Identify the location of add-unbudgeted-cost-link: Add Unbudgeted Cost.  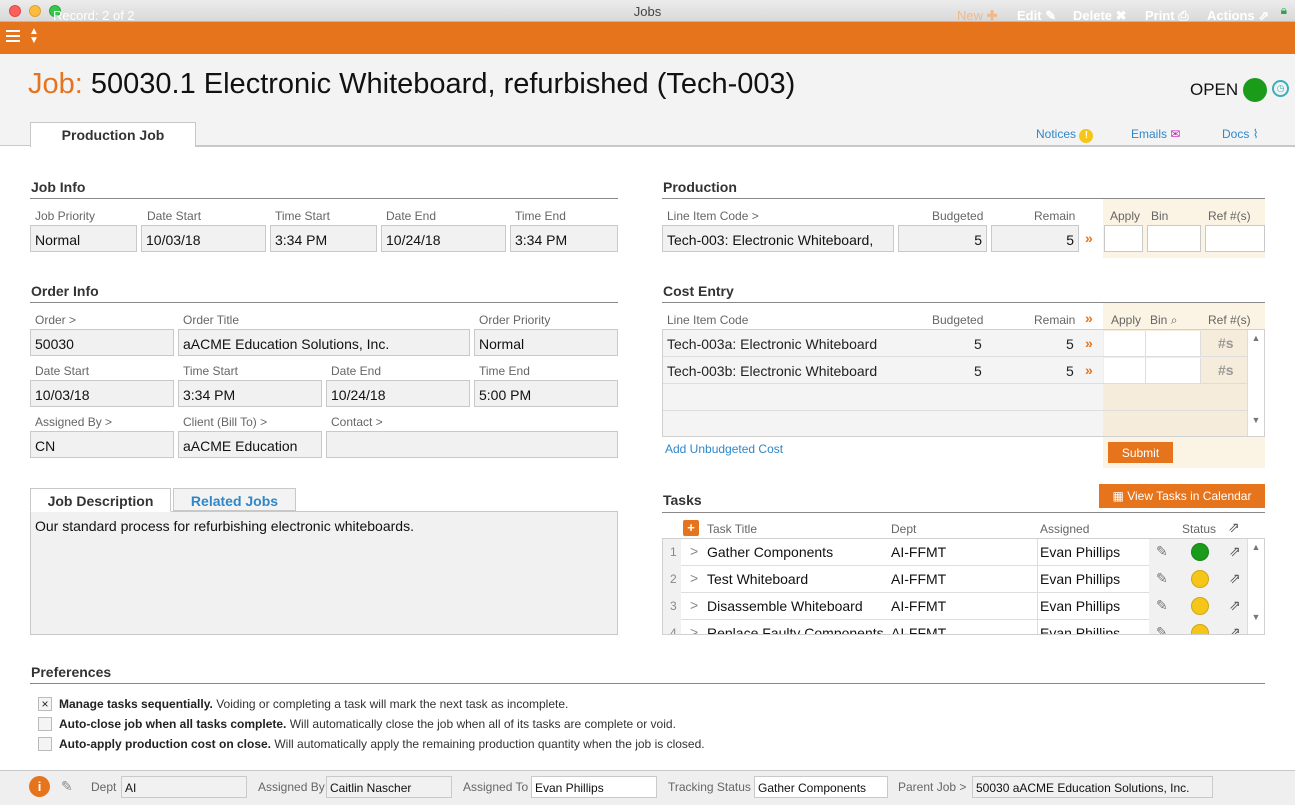
(724, 449).